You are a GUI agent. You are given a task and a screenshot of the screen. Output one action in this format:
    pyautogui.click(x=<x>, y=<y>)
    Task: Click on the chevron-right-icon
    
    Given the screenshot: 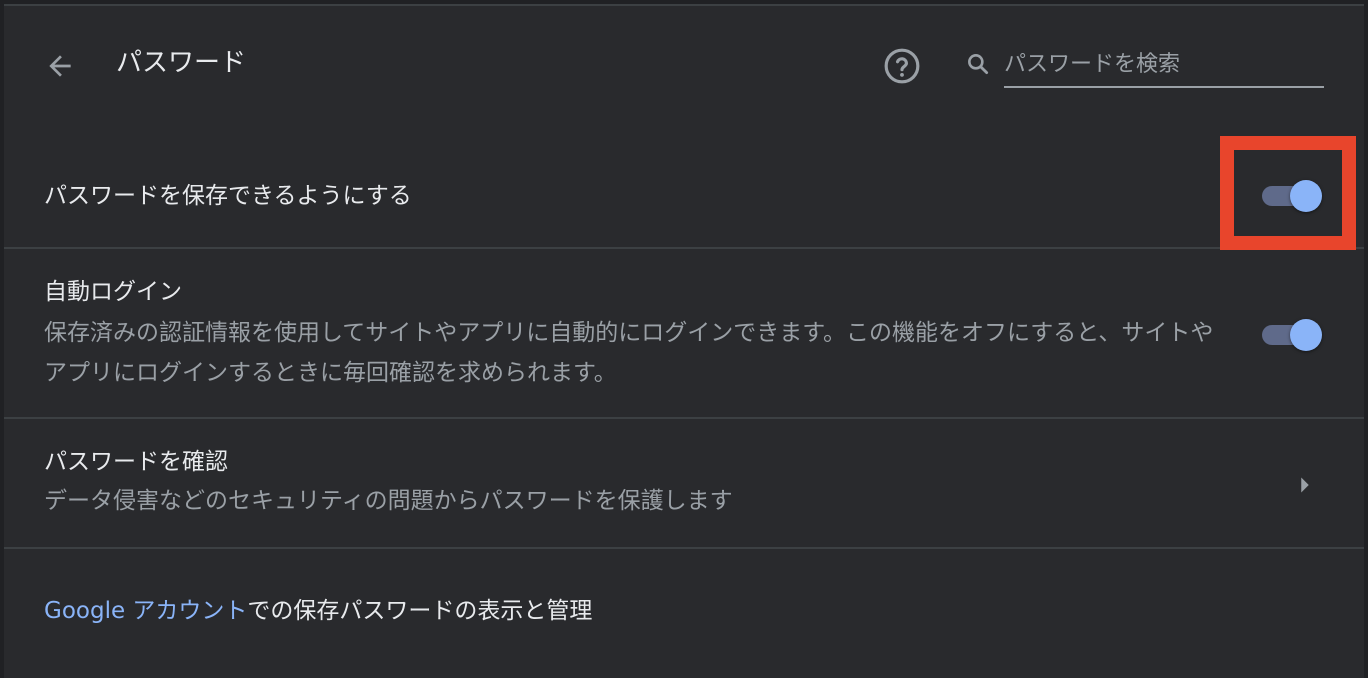 What is the action you would take?
    pyautogui.click(x=1305, y=485)
    